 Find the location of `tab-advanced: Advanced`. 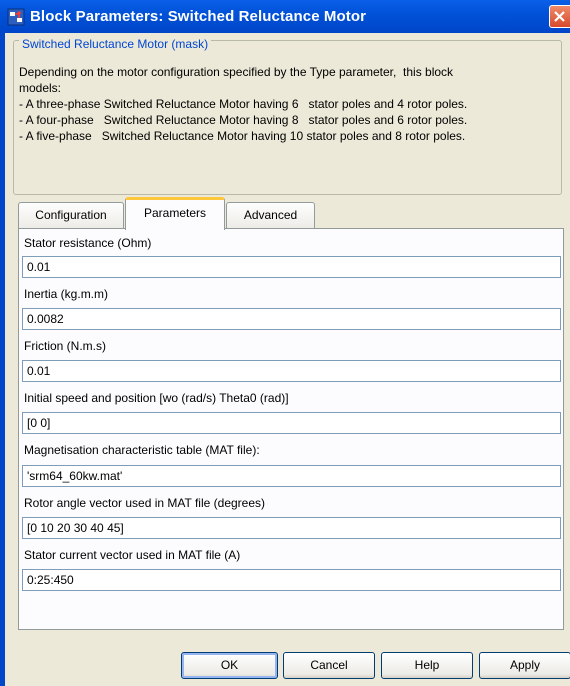

tab-advanced: Advanced is located at coordinates (270, 215).